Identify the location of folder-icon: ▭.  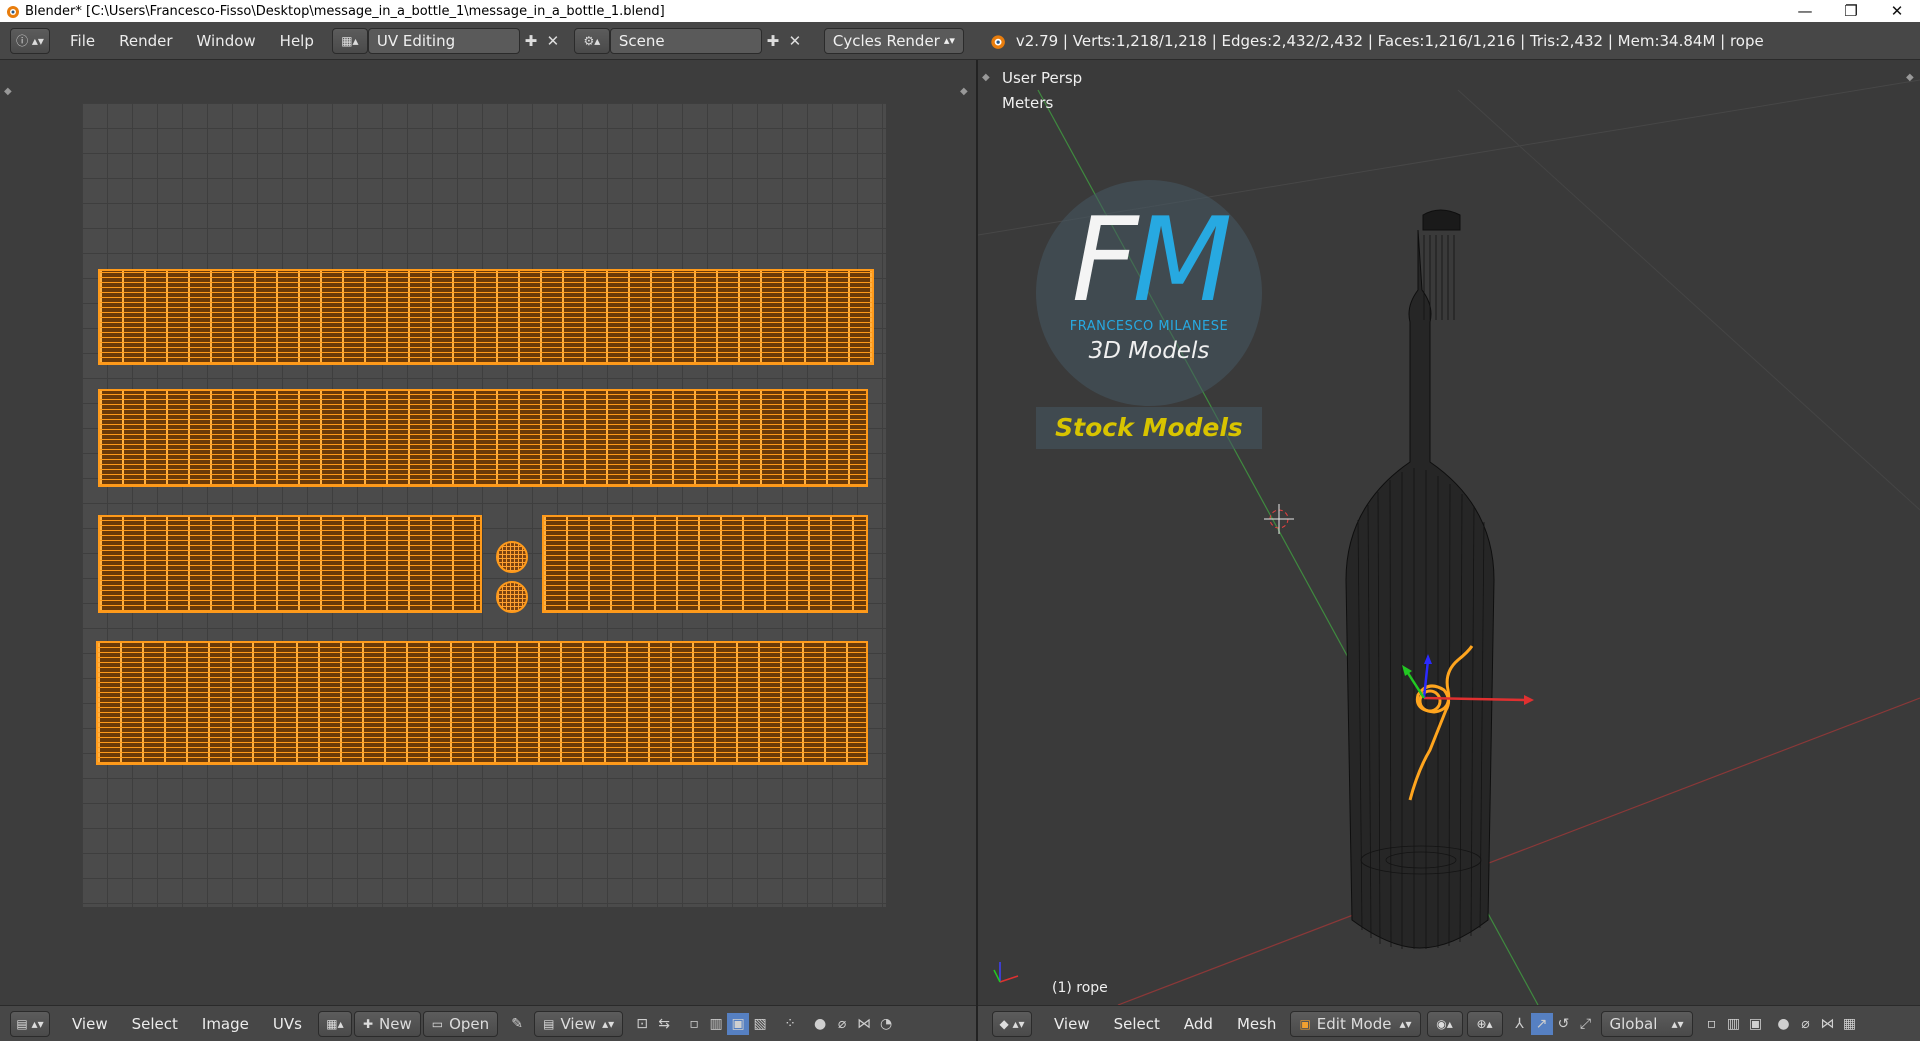
(437, 1023).